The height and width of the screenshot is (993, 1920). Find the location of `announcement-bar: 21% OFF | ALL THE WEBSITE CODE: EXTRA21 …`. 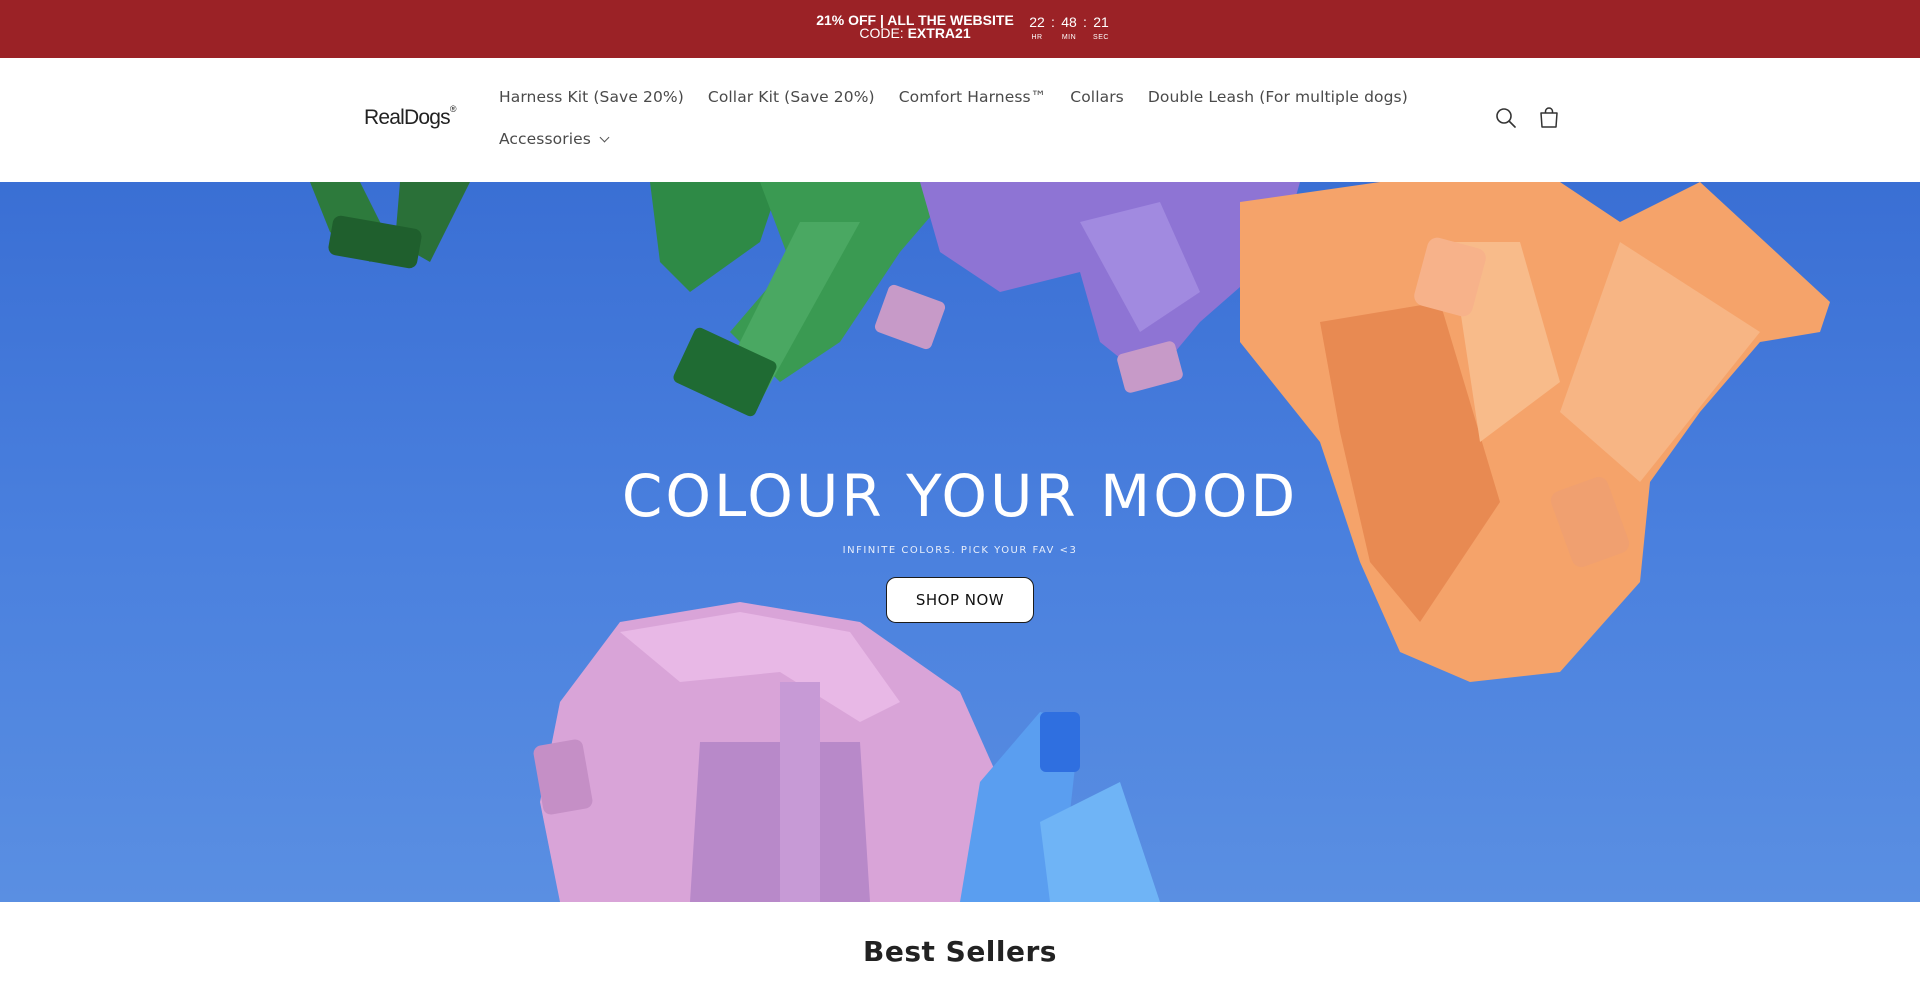

announcement-bar: 21% OFF | ALL THE WEBSITE CODE: EXTRA21 … is located at coordinates (960, 29).